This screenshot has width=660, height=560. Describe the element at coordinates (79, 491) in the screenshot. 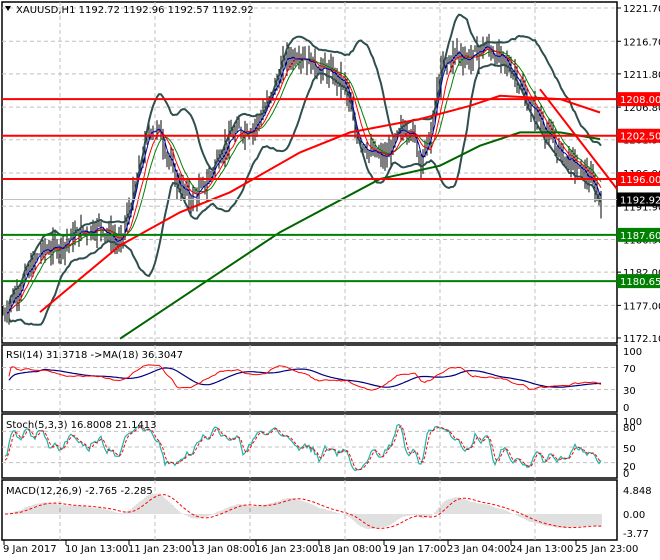

I see `macd-label: MACD(12,26,9) -2.765 -2.285` at that location.